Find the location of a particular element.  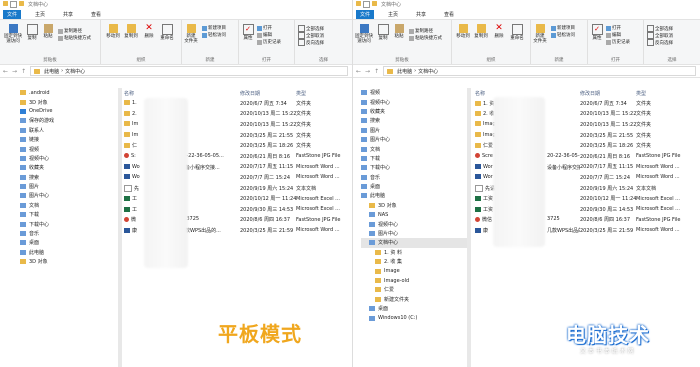

nav-item: NAS is located at coordinates (416, 214).